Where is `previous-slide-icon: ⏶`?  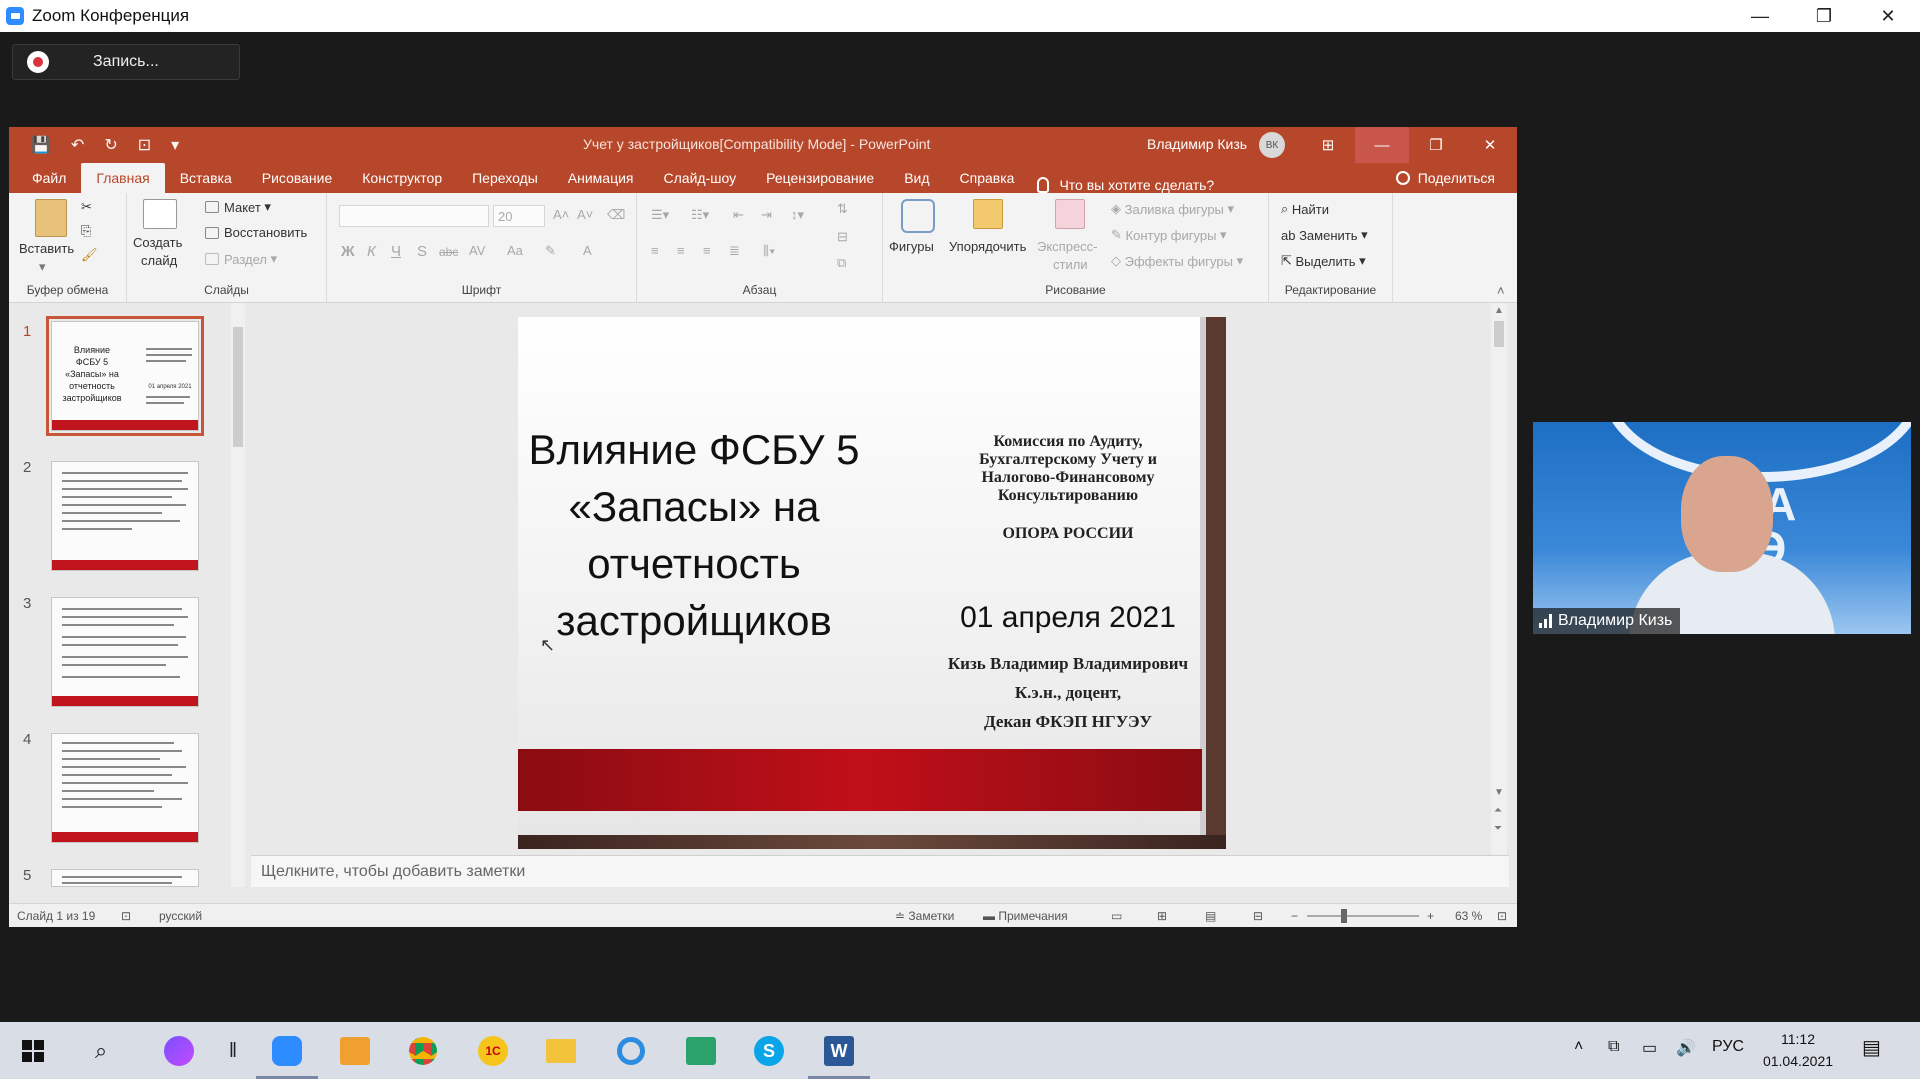
previous-slide-icon: ⏶ is located at coordinates (1498, 810).